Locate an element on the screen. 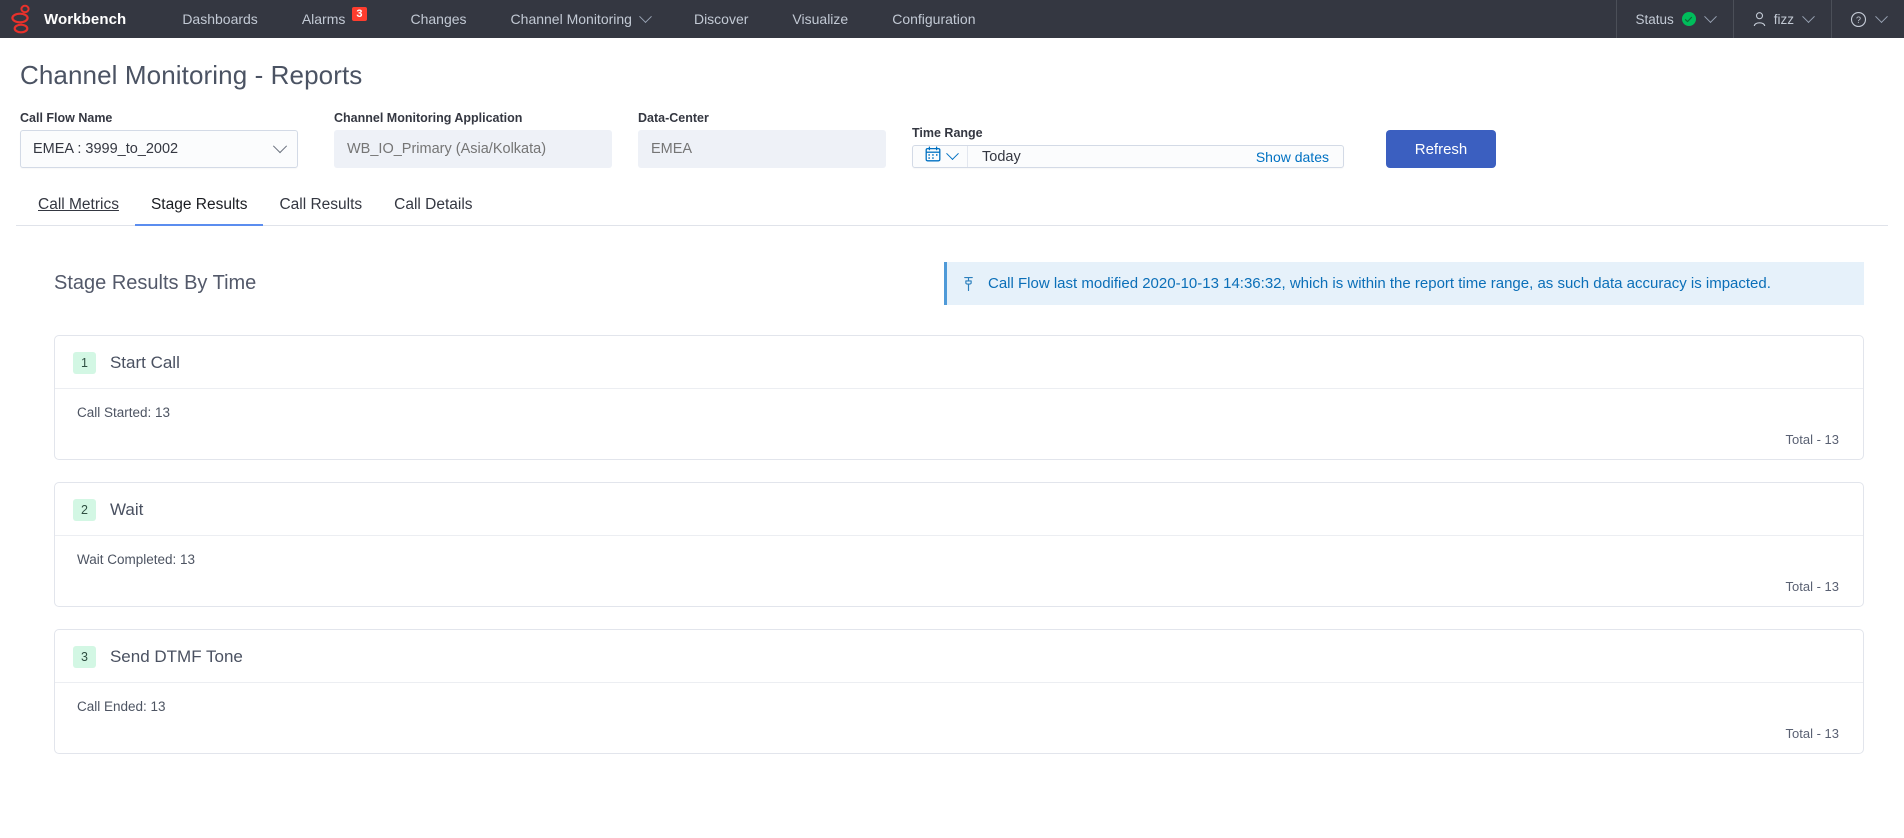  section-title: Stage Results By Time is located at coordinates (155, 283).